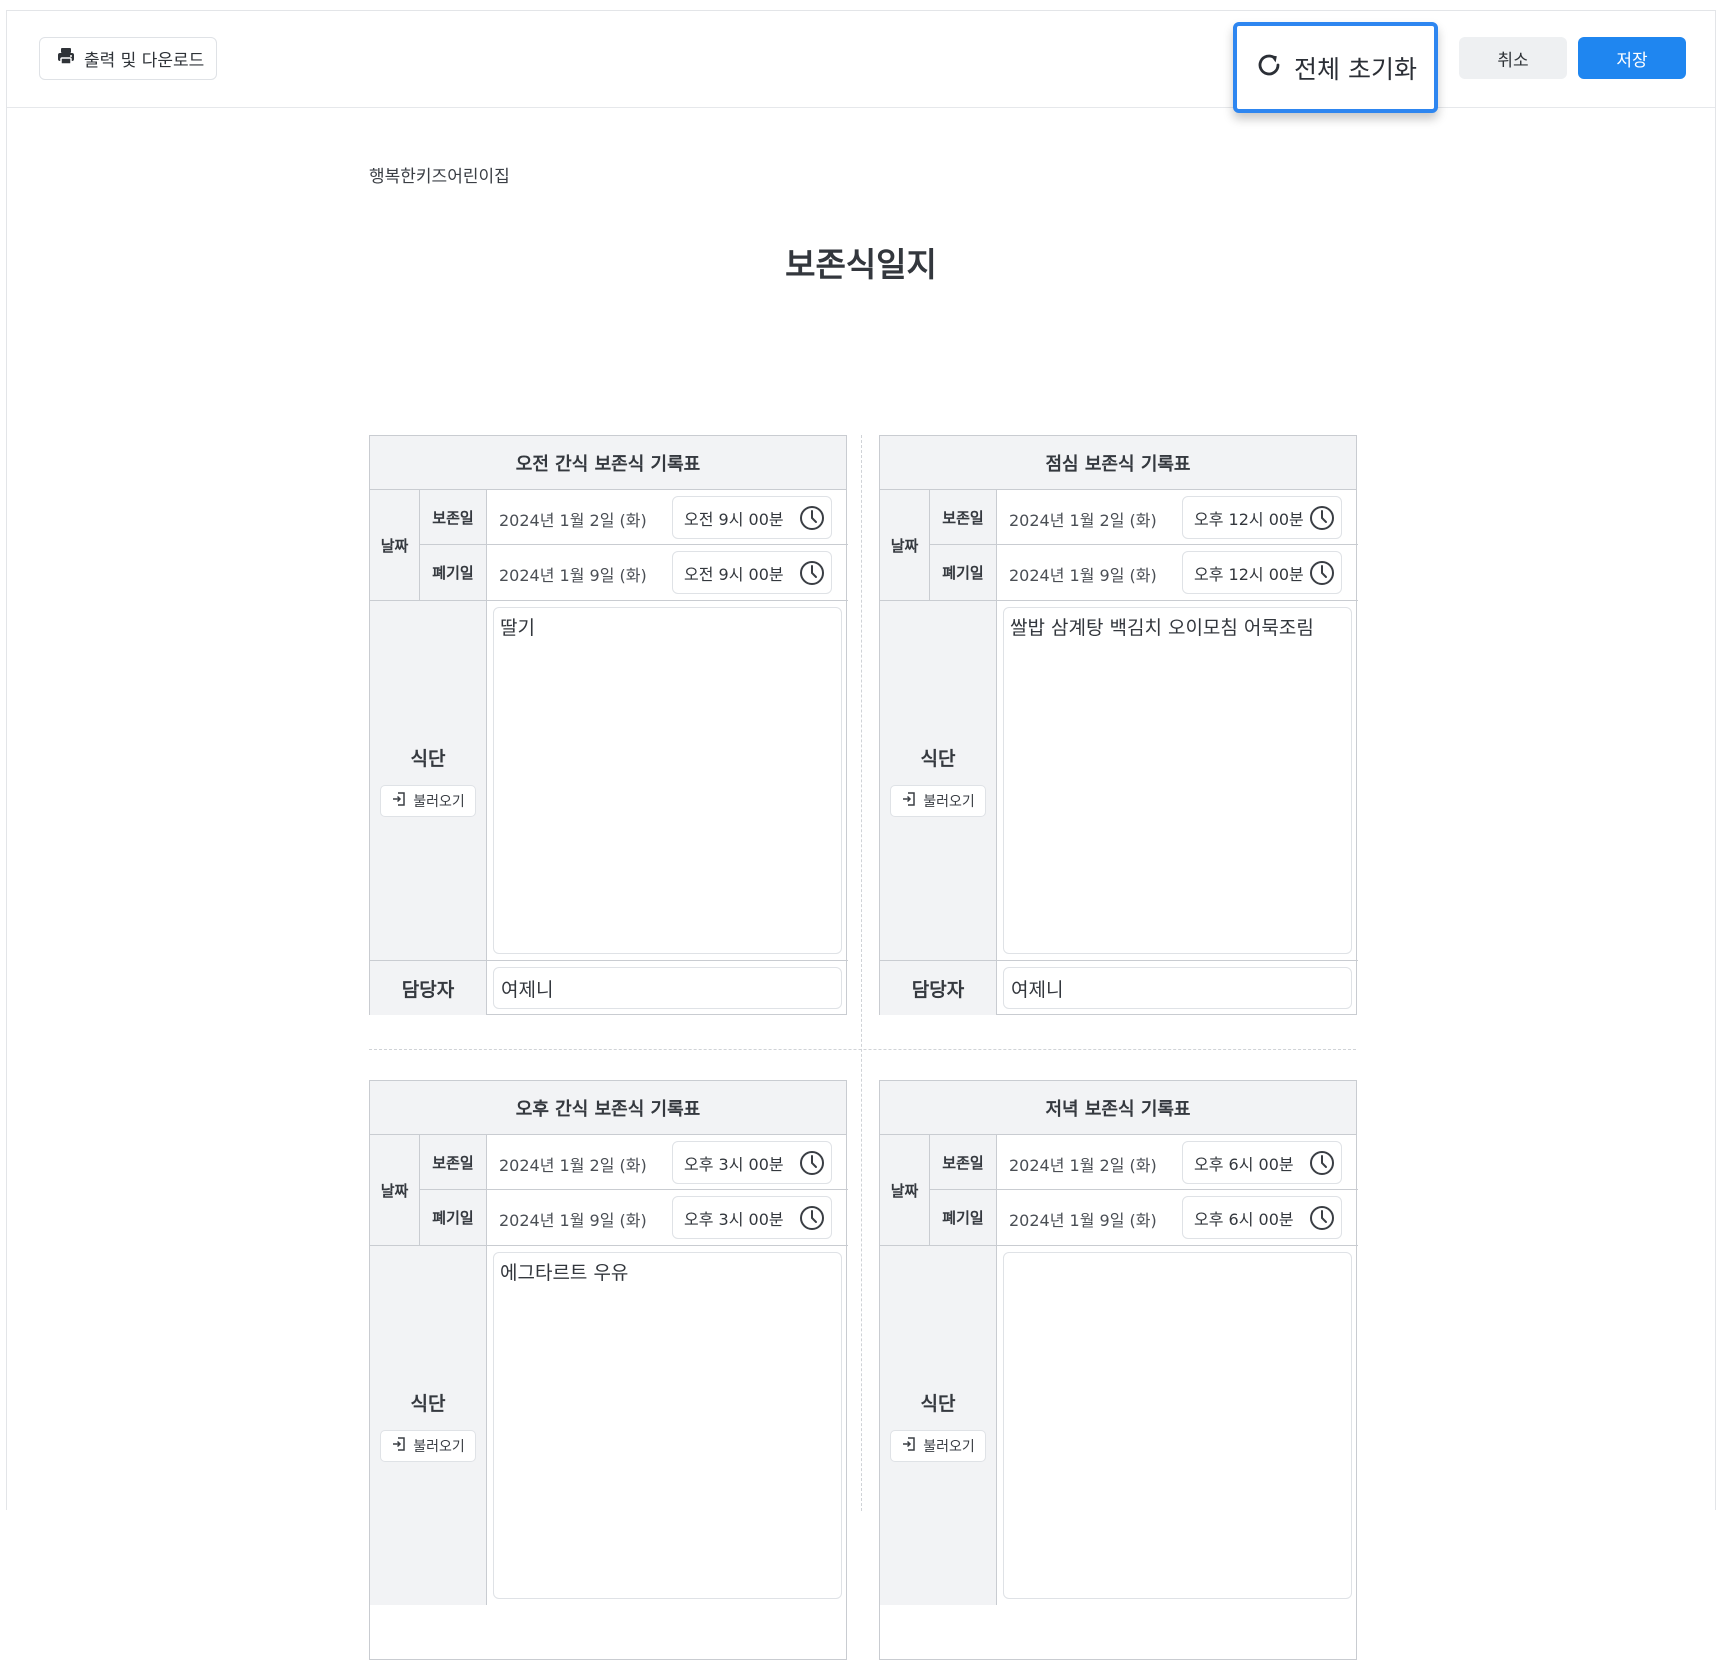  What do you see at coordinates (734, 574) in the screenshot?
I see `discard-time-value: 오전 9시 00분` at bounding box center [734, 574].